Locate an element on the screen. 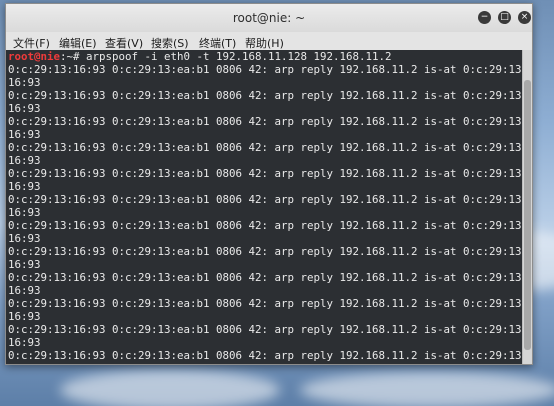  menu-file: 文件(F) is located at coordinates (31, 43).